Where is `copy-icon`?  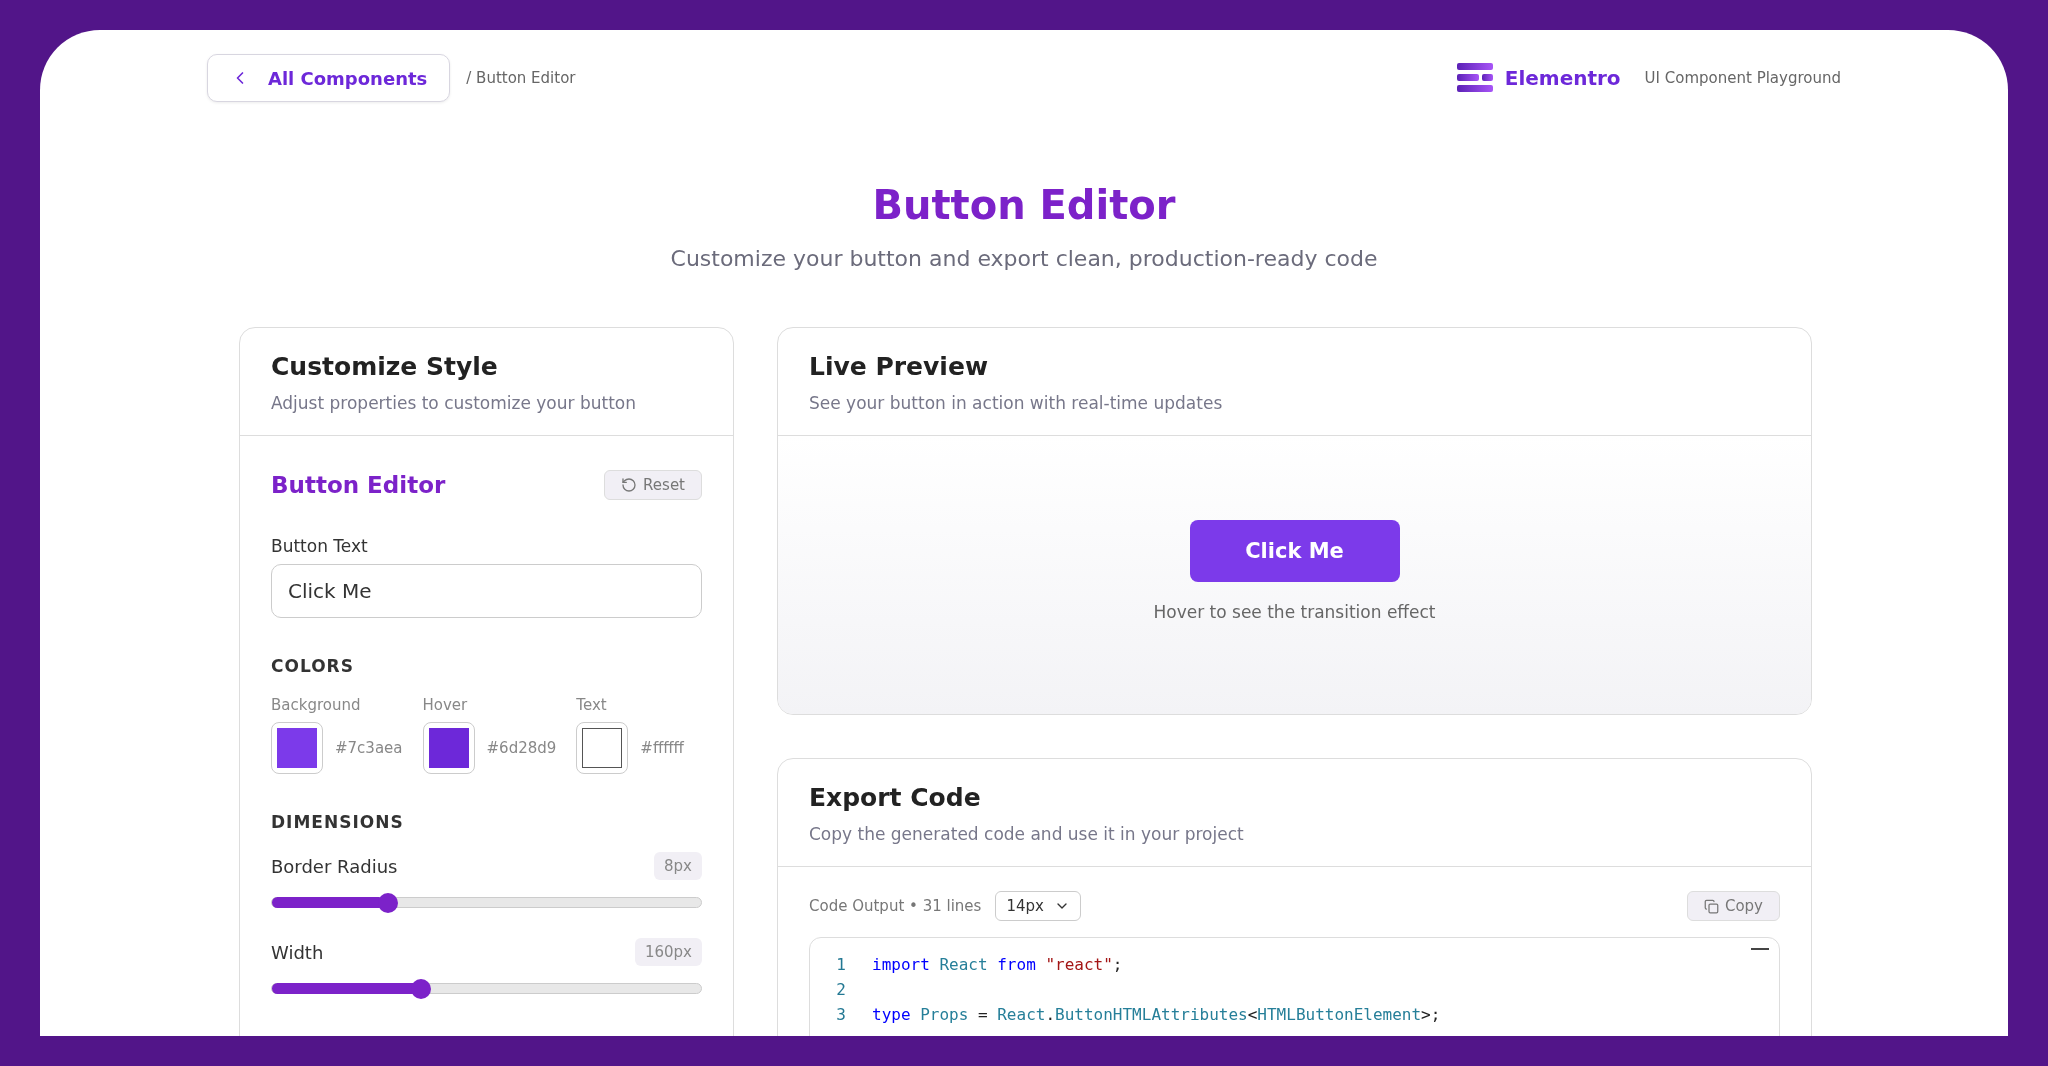 copy-icon is located at coordinates (1711, 906).